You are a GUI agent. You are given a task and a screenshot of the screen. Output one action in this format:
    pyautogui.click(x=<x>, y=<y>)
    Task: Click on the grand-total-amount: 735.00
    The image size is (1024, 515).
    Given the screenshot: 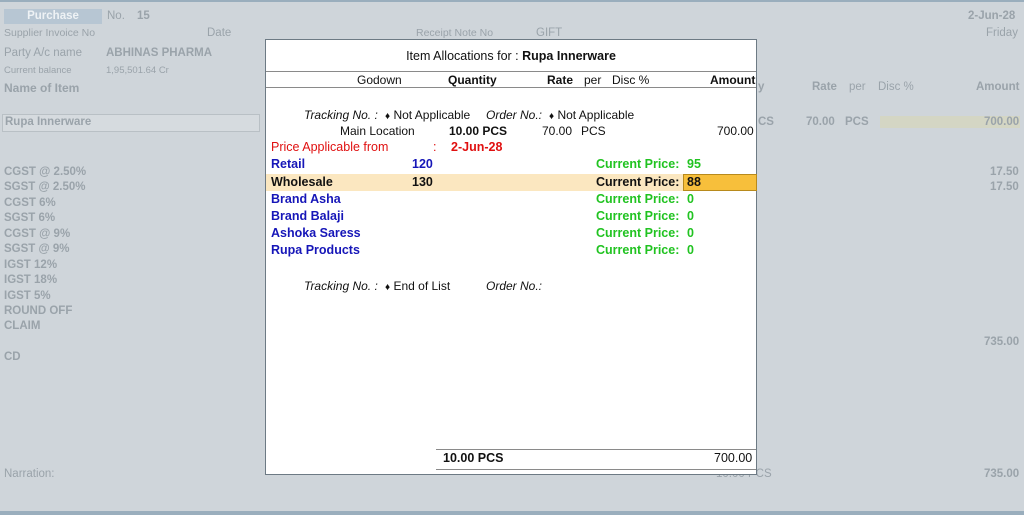 What is the action you would take?
    pyautogui.click(x=1002, y=474)
    